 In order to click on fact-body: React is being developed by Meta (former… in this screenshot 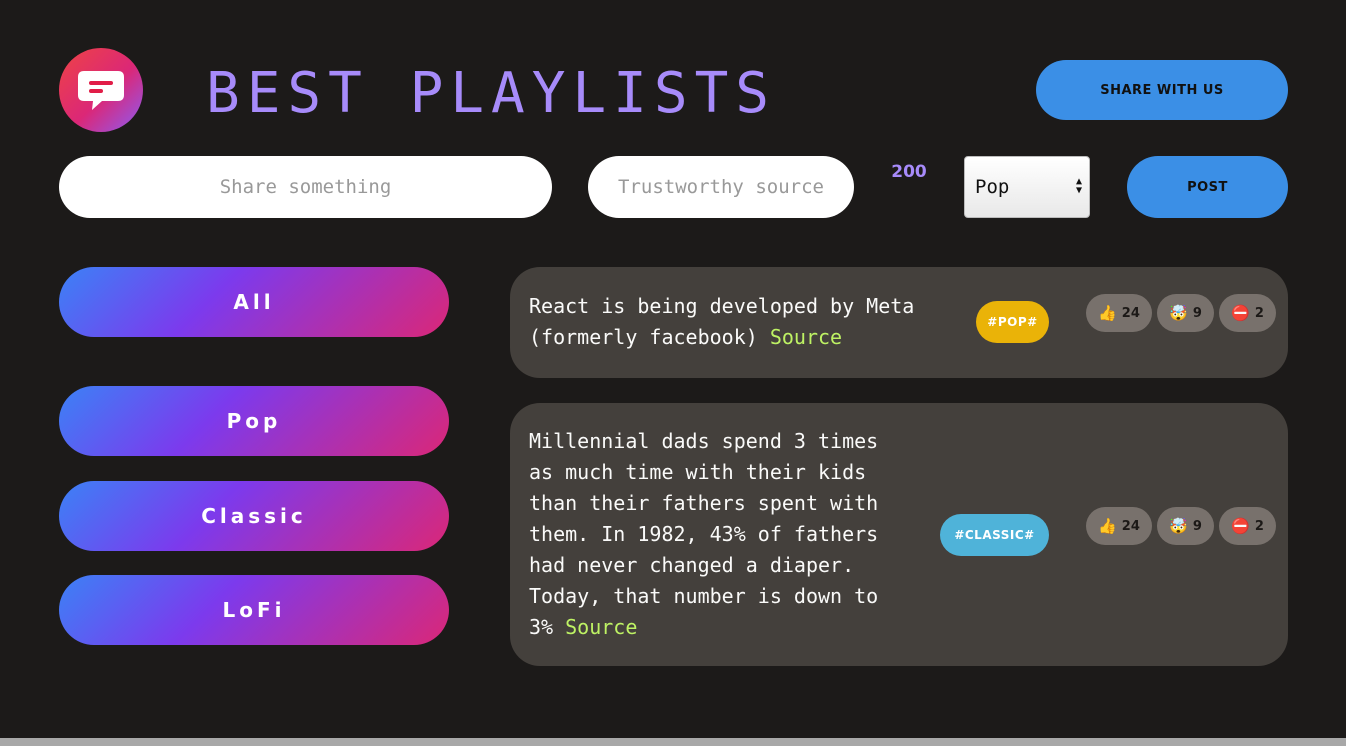, I will do `click(722, 321)`.